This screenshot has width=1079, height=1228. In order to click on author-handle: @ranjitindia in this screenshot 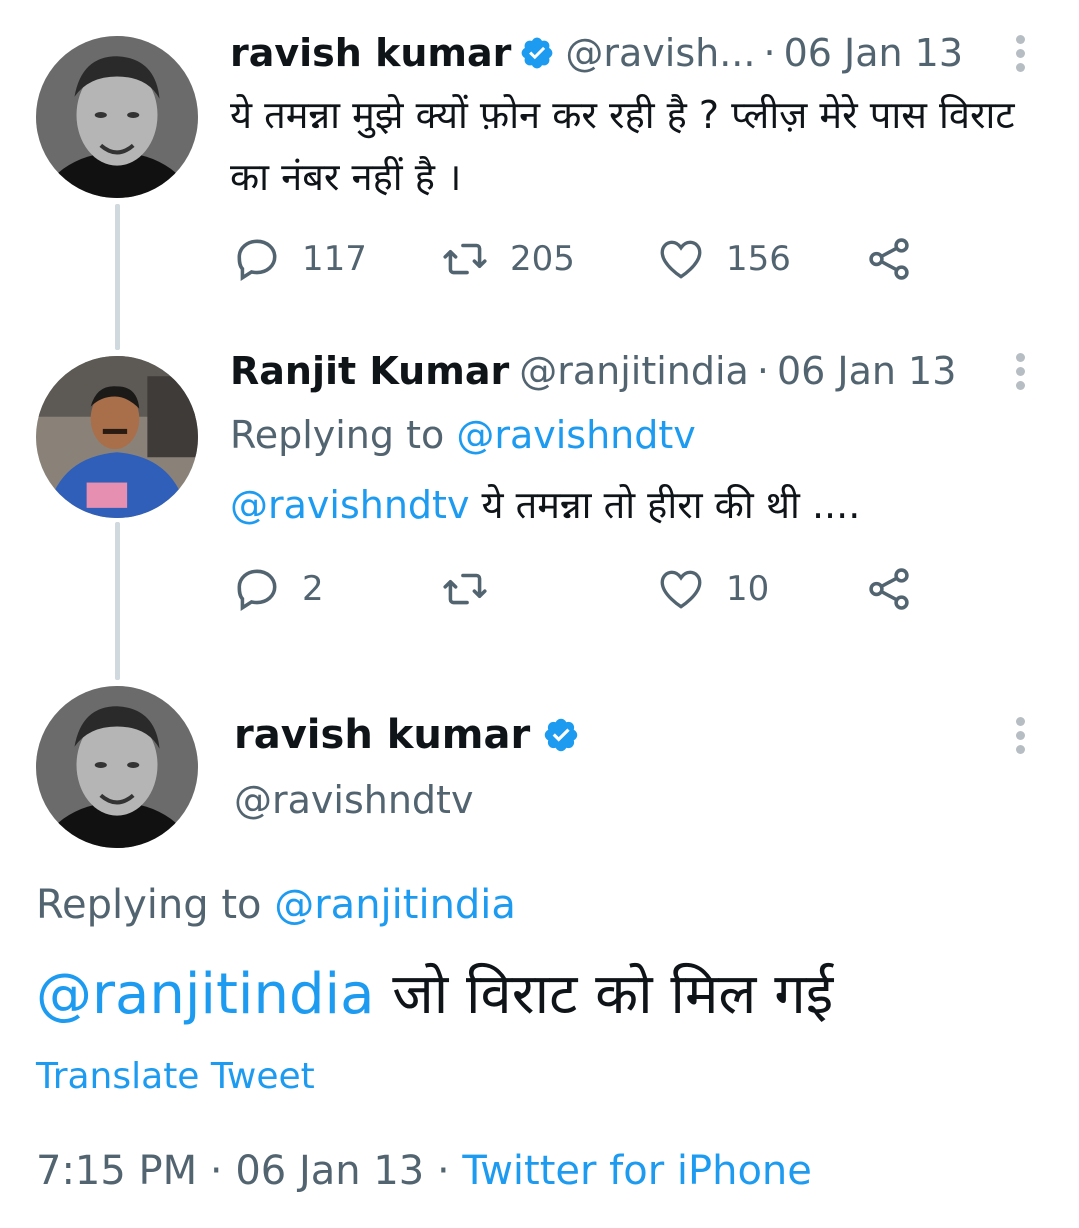, I will do `click(634, 371)`.